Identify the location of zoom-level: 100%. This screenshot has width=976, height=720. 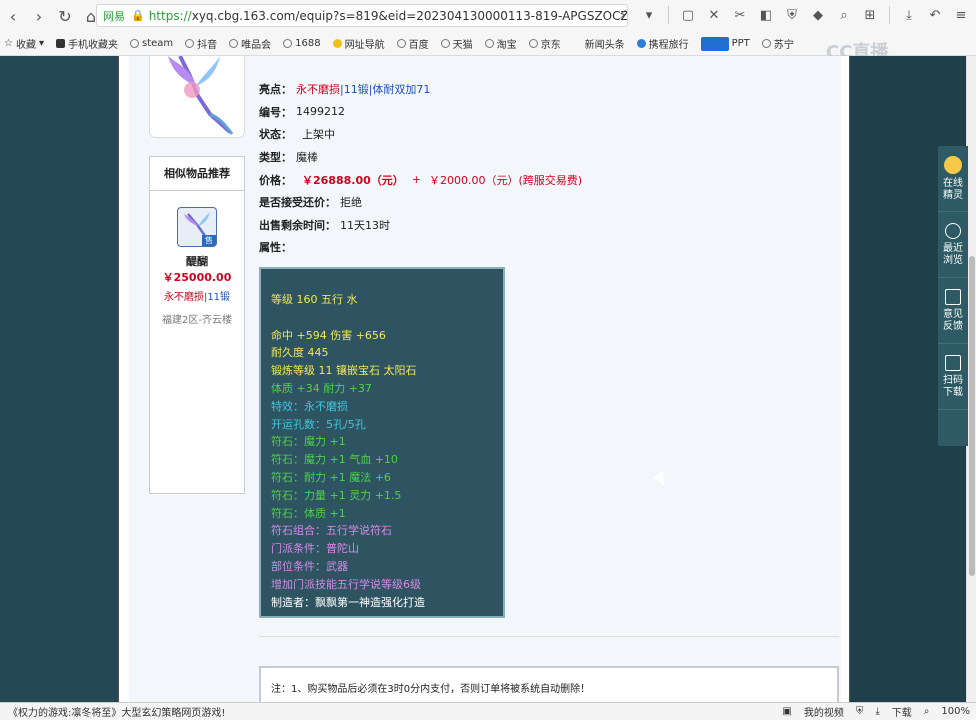
(955, 711).